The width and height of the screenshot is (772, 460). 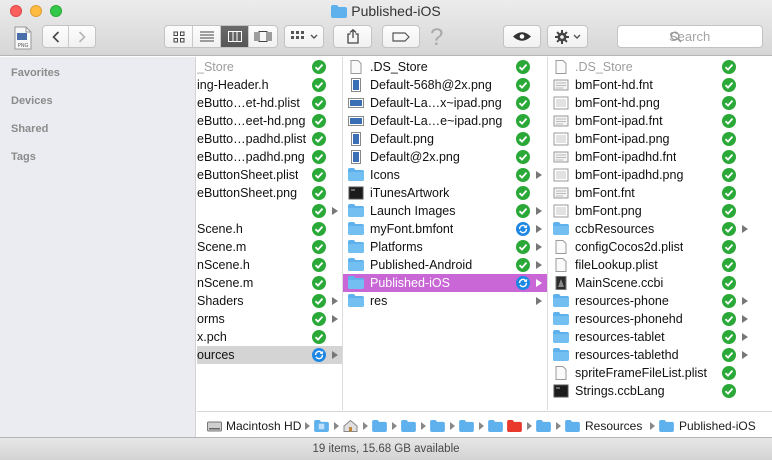 What do you see at coordinates (254, 426) in the screenshot?
I see `path-item-macintosh-hd: Macintosh HD` at bounding box center [254, 426].